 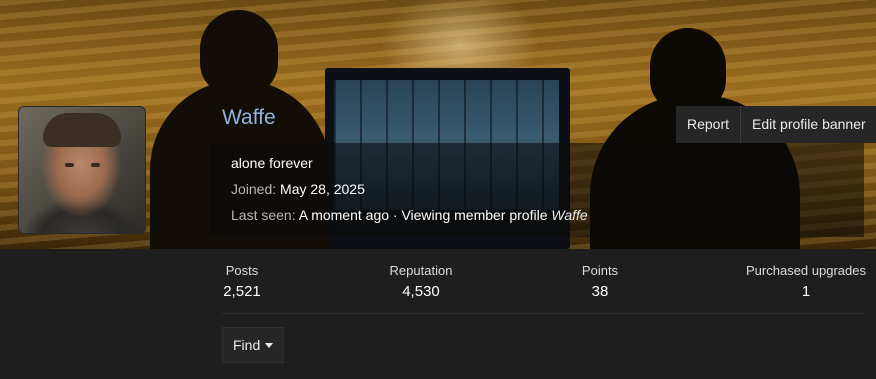 I want to click on banner-button-group: Report Edit profile banner, so click(x=776, y=124).